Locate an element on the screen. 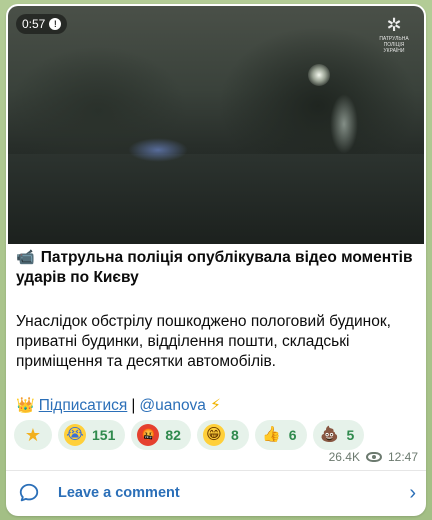 The height and width of the screenshot is (520, 432). reactions-bar: ★ 😭 151 🤬 82 😁 8 👍 6 💩 5 is located at coordinates (189, 435).